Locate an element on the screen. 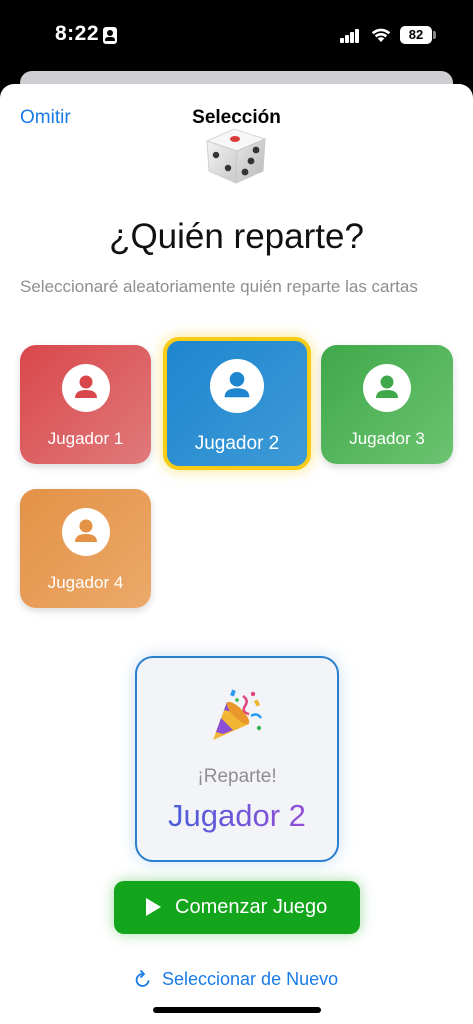 The width and height of the screenshot is (473, 1024). reselect-button: Seleccionar de Nuevo is located at coordinates (238, 981).